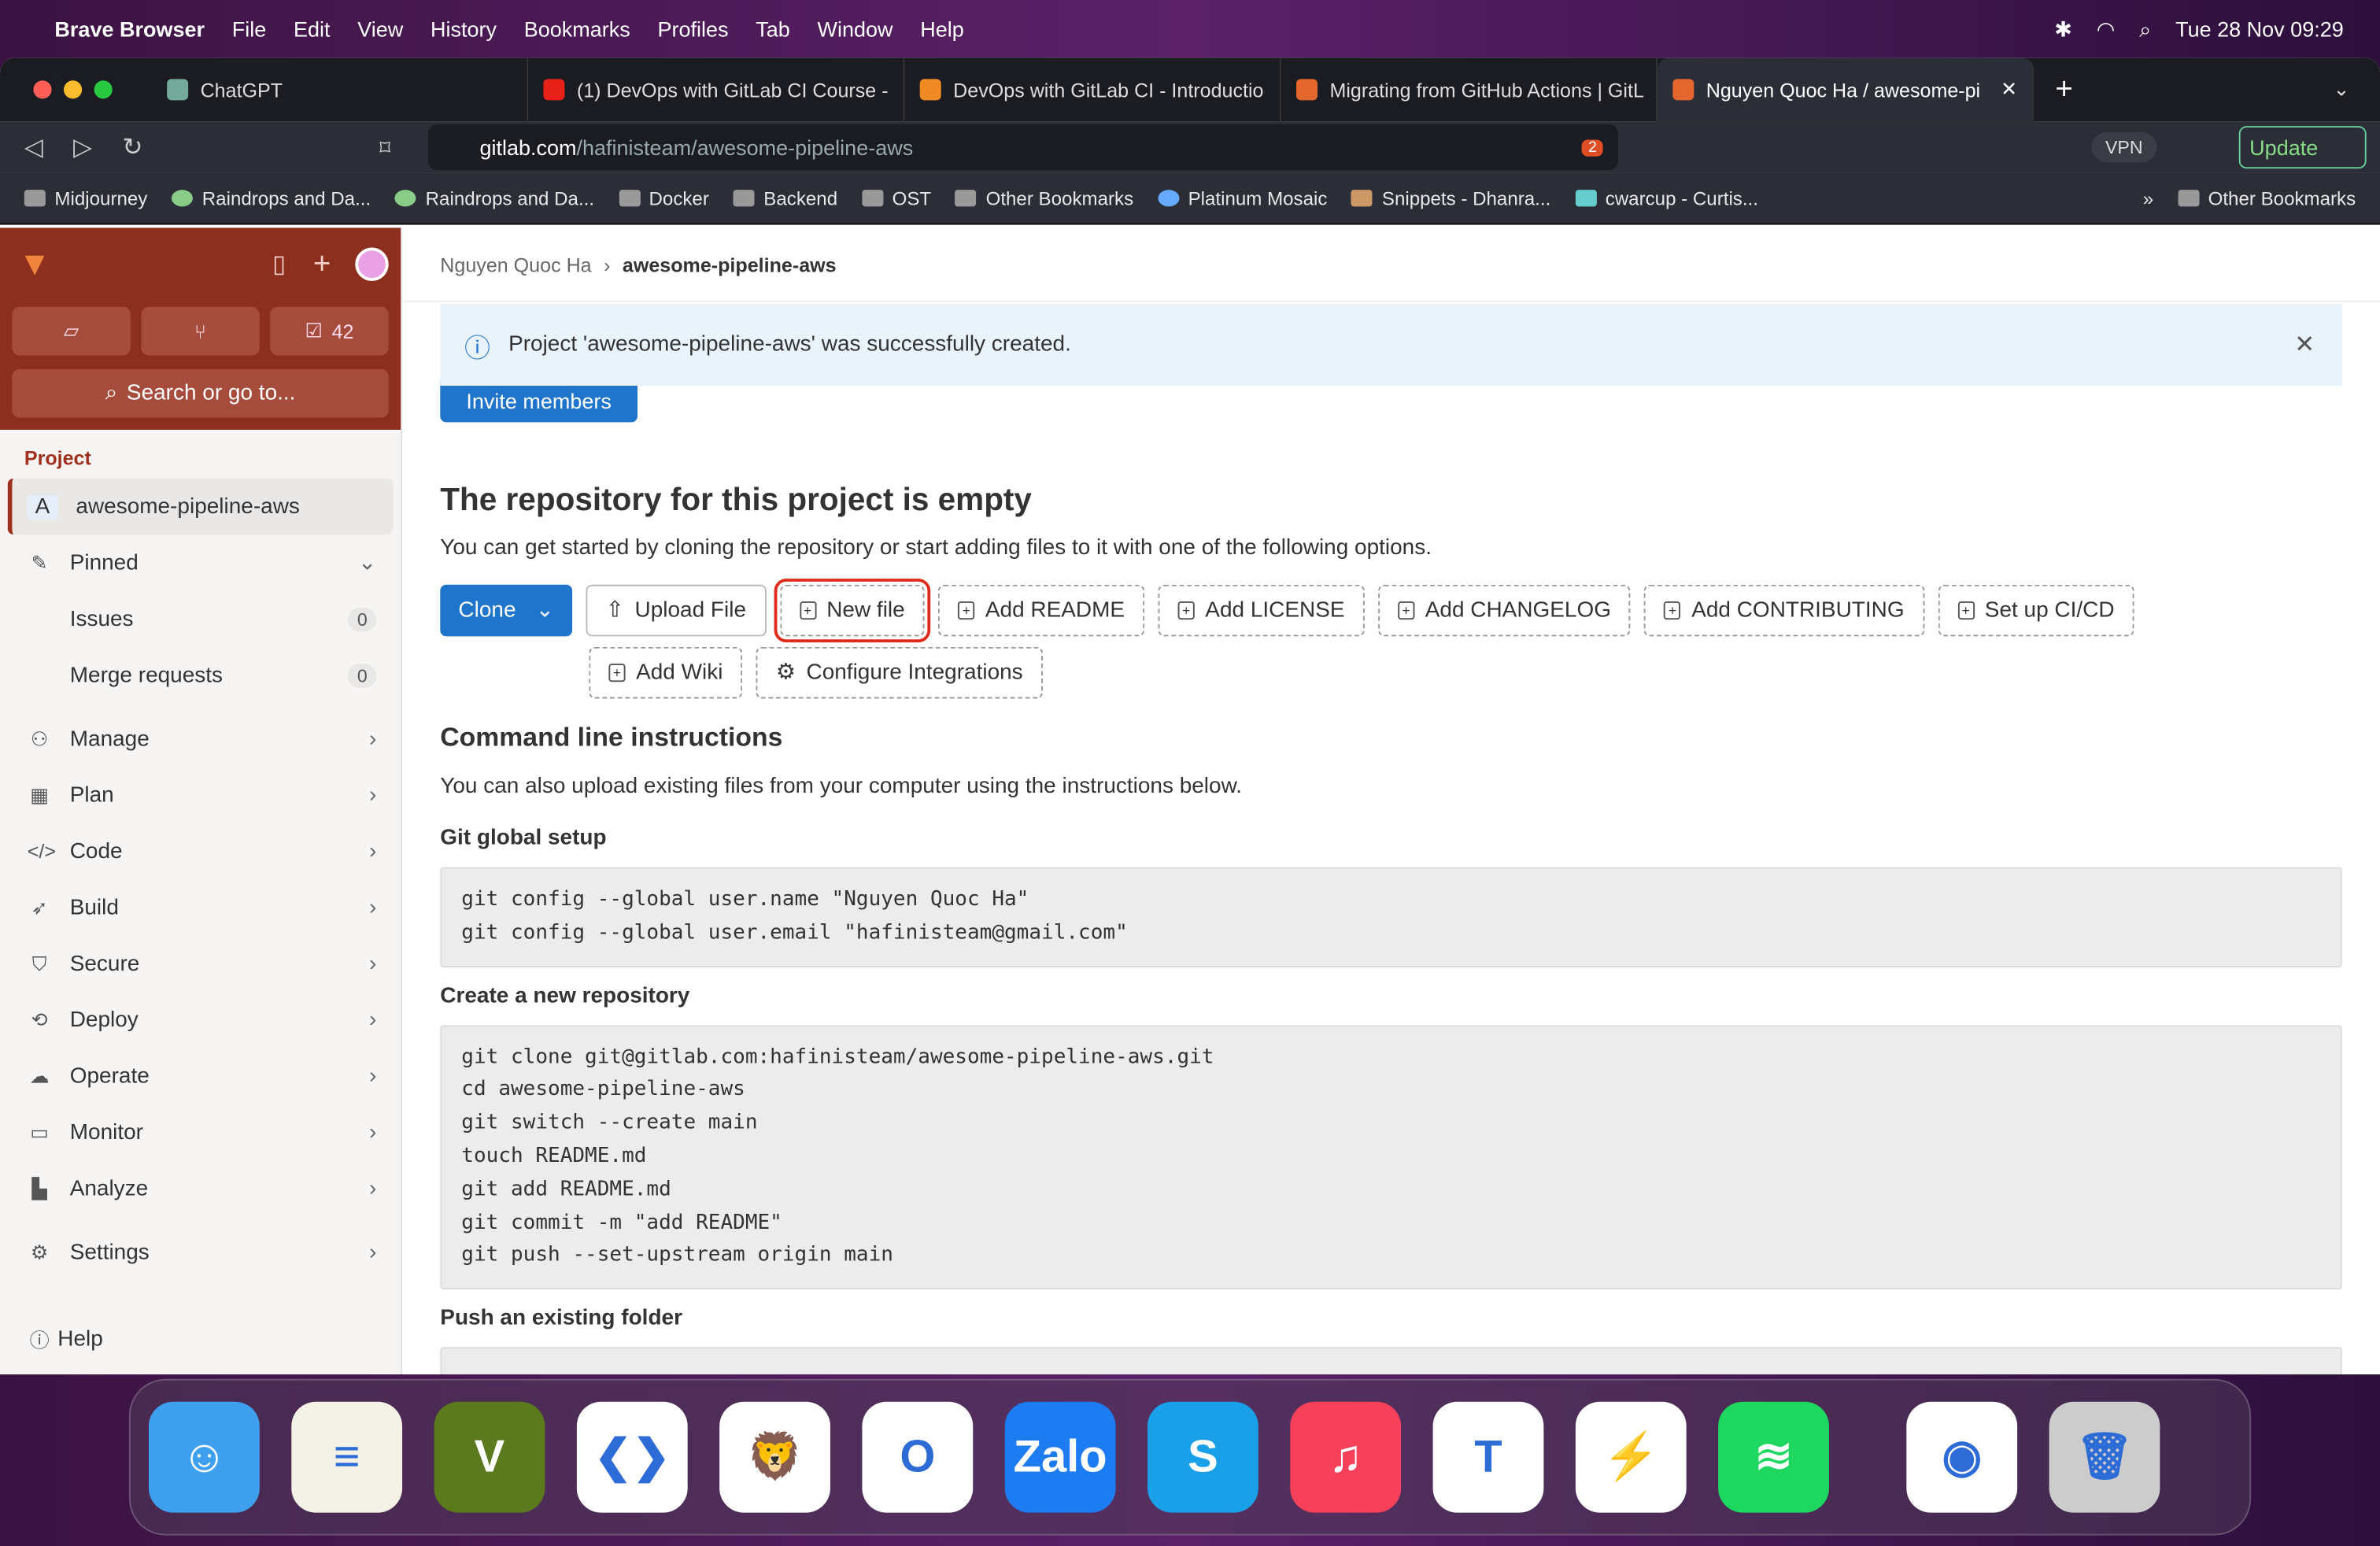 The width and height of the screenshot is (2380, 1546). Describe the element at coordinates (200, 506) in the screenshot. I see `sidebar-project-item: Aawesome-pipeline-aws` at that location.